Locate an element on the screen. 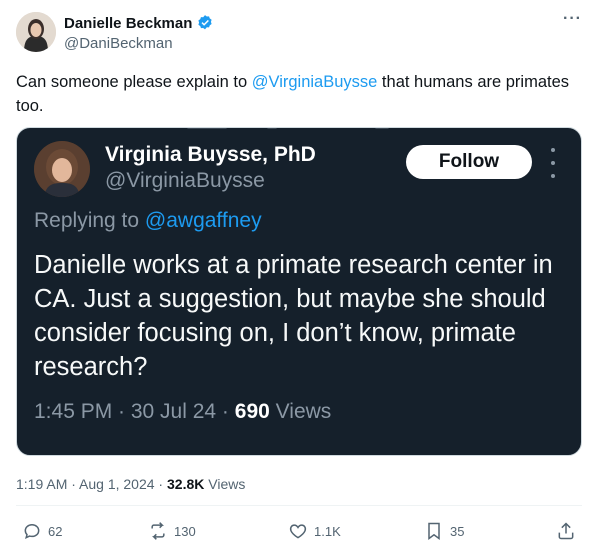 This screenshot has width=598, height=557. reply-icon is located at coordinates (32, 531).